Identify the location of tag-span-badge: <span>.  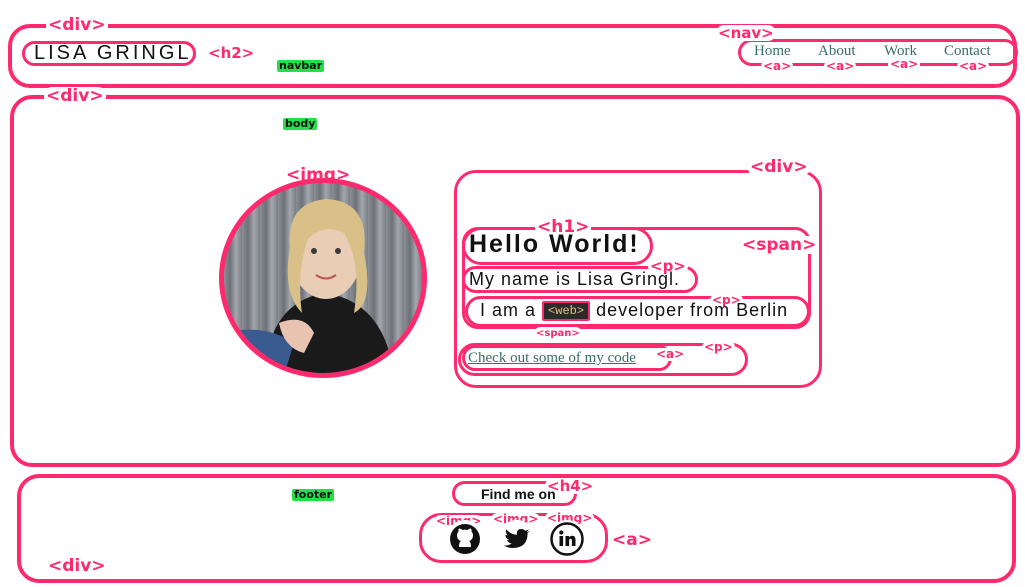
(558, 333).